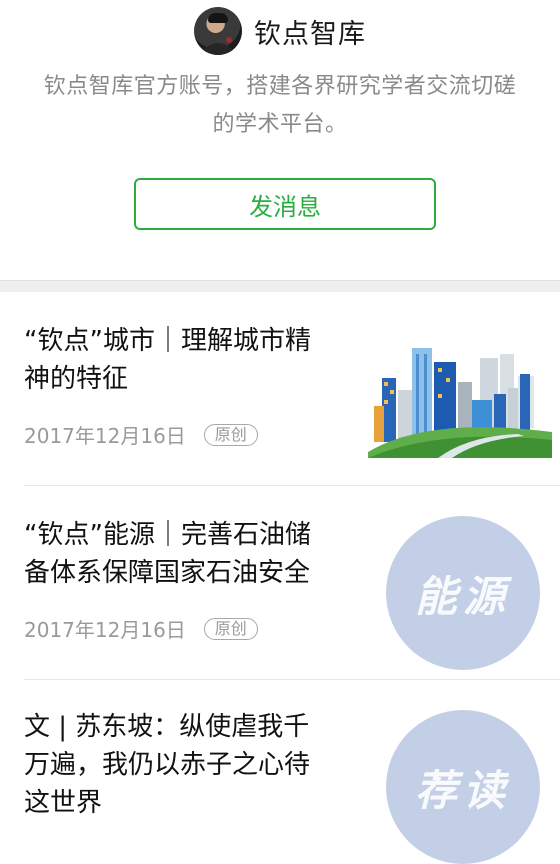 The height and width of the screenshot is (864, 560). I want to click on recommended-reading-thumbnail: 荐读, so click(463, 787).